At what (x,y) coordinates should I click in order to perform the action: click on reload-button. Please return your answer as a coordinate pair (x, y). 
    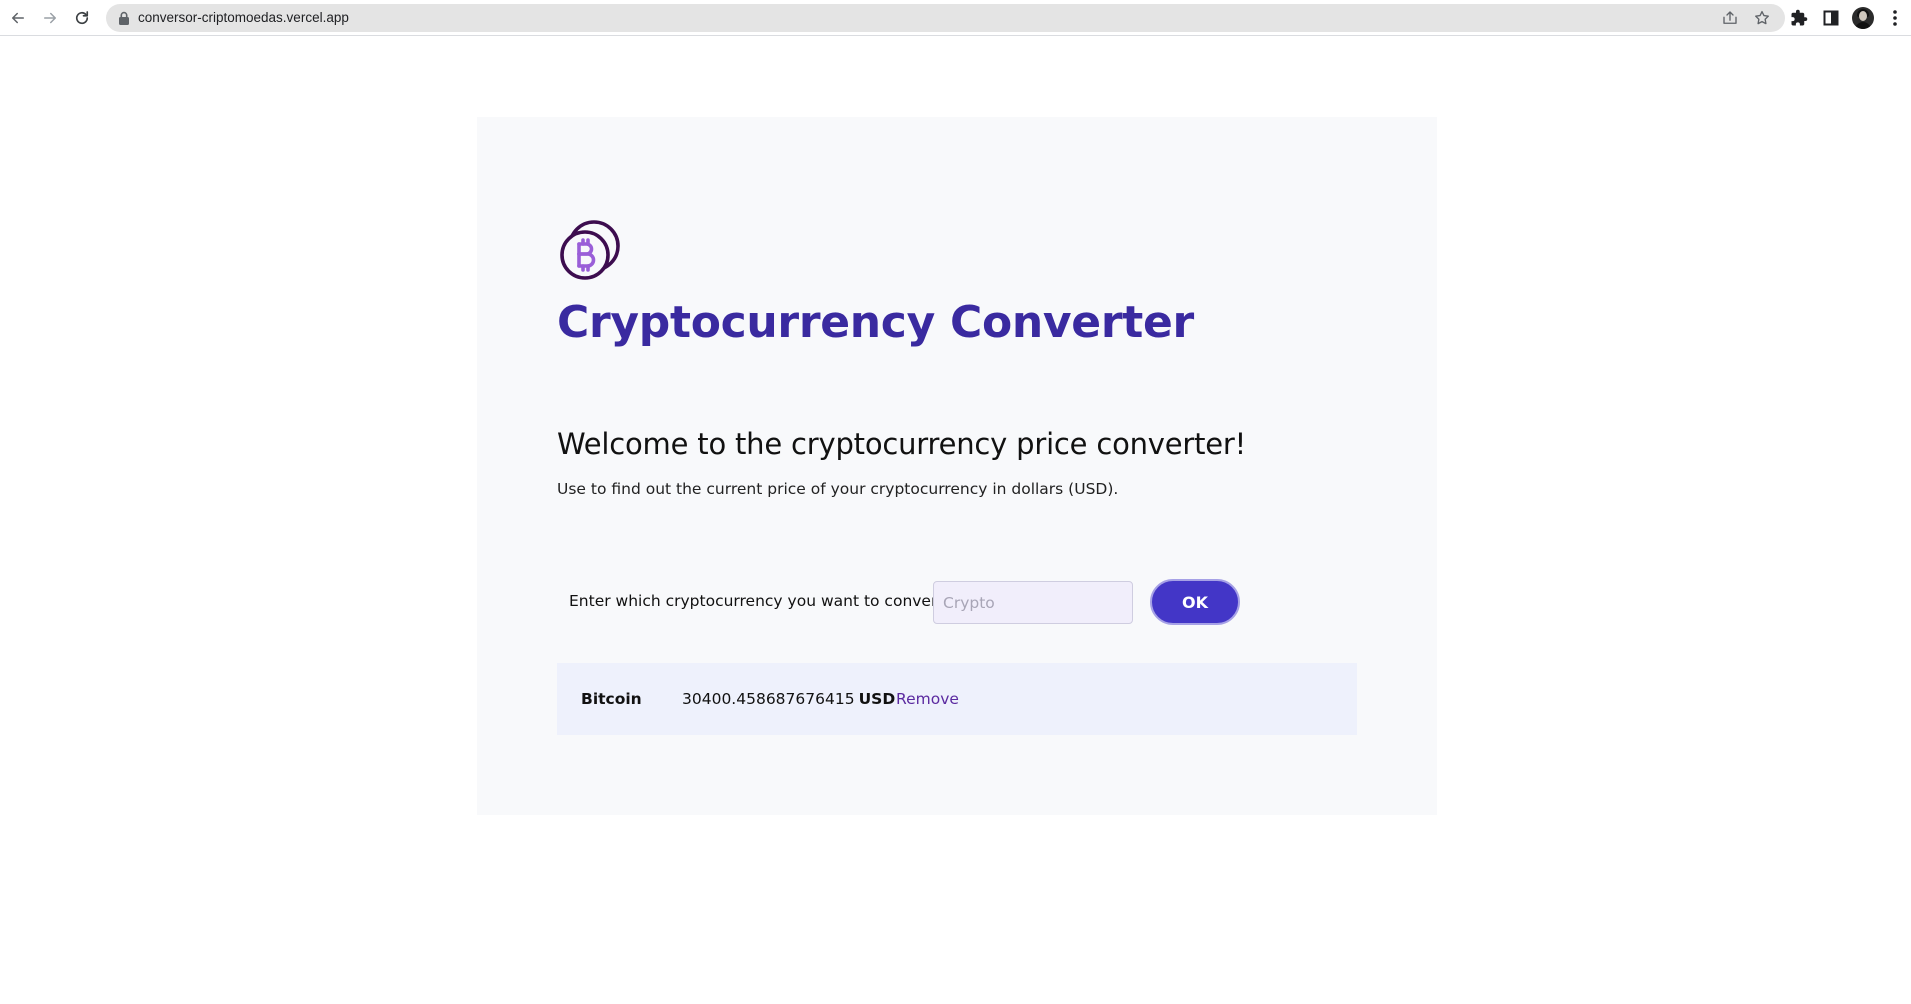
    Looking at the image, I should click on (82, 18).